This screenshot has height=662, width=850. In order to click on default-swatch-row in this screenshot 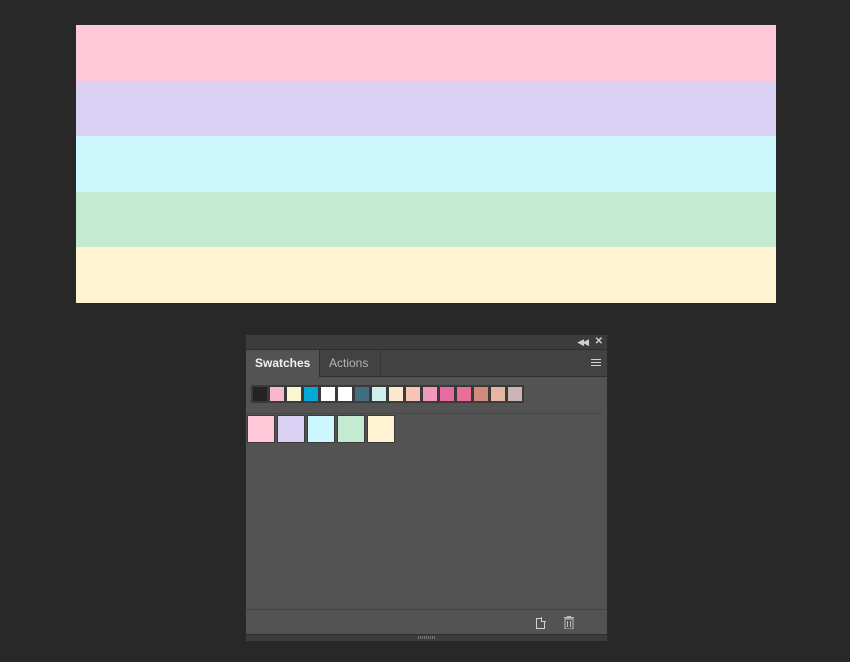, I will do `click(387, 394)`.